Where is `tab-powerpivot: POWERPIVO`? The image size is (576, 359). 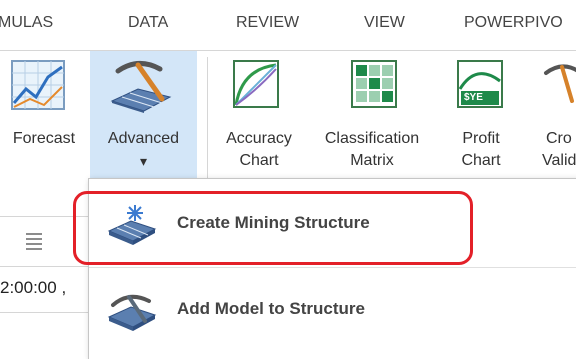 tab-powerpivot: POWERPIVO is located at coordinates (513, 23).